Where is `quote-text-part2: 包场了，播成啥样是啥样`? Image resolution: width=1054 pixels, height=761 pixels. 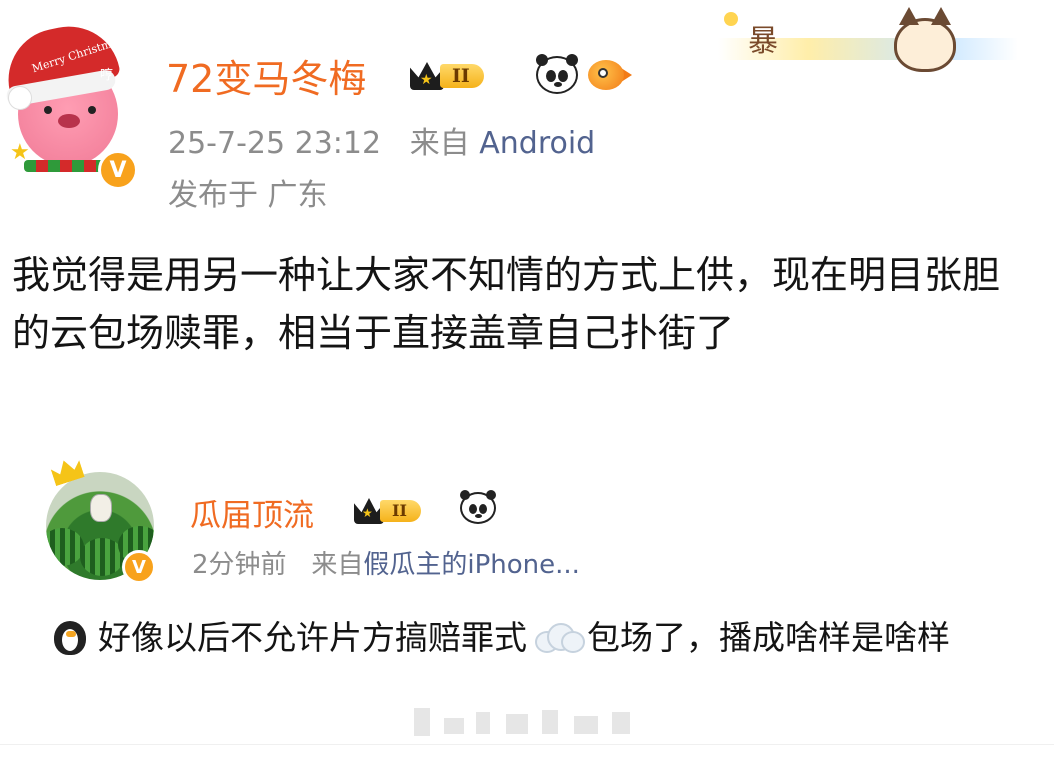 quote-text-part2: 包场了，播成啥样是啥样 is located at coordinates (768, 637).